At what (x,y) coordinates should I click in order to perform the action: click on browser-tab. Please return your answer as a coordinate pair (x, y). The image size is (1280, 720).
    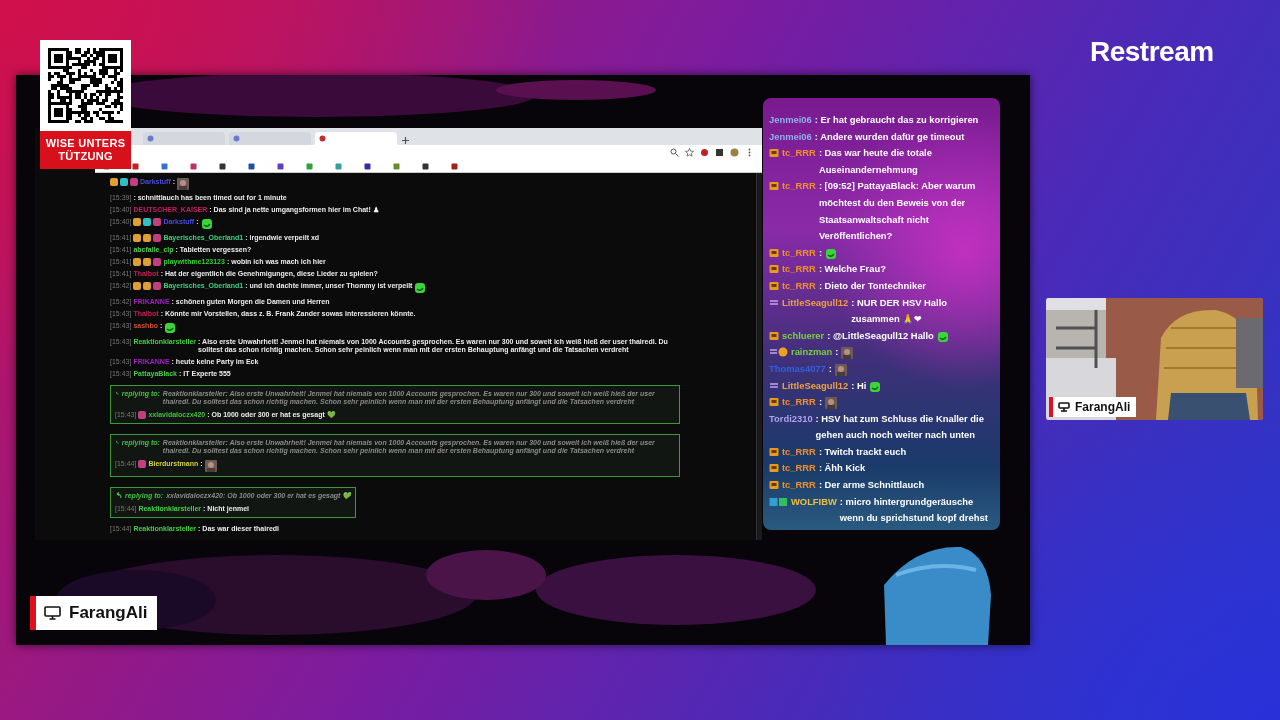
    Looking at the image, I should click on (356, 138).